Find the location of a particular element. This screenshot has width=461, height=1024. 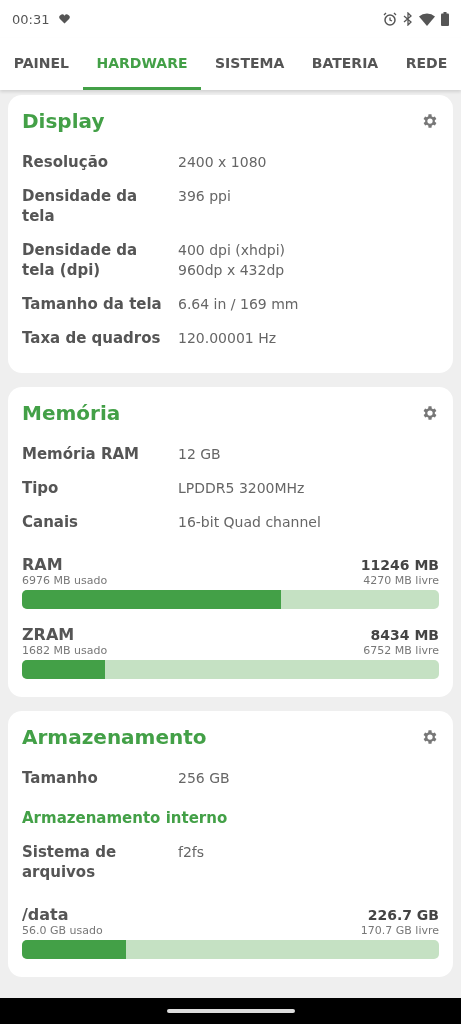

bar-label: ZRAM is located at coordinates (48, 634).